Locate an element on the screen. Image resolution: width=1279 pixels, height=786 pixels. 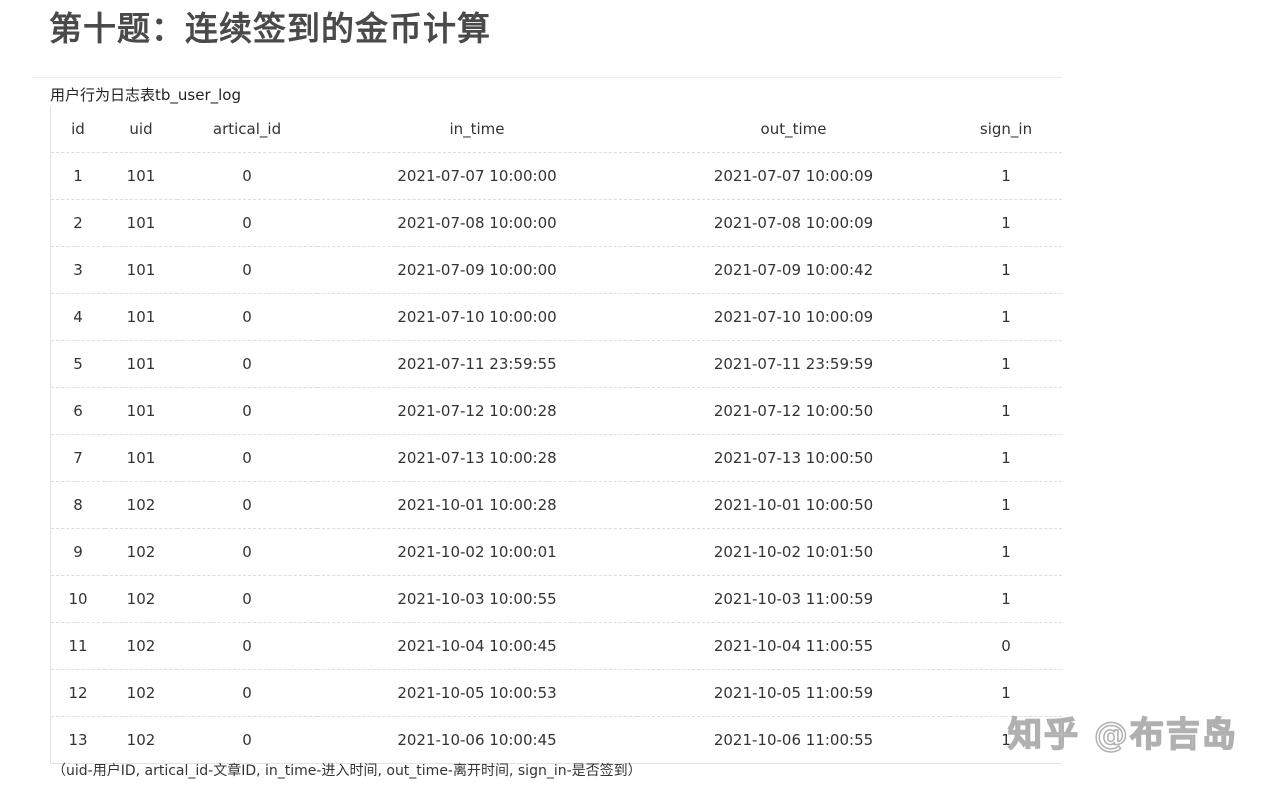
cell-out-time: 2021-07-07 10:00:09 is located at coordinates (793, 176).